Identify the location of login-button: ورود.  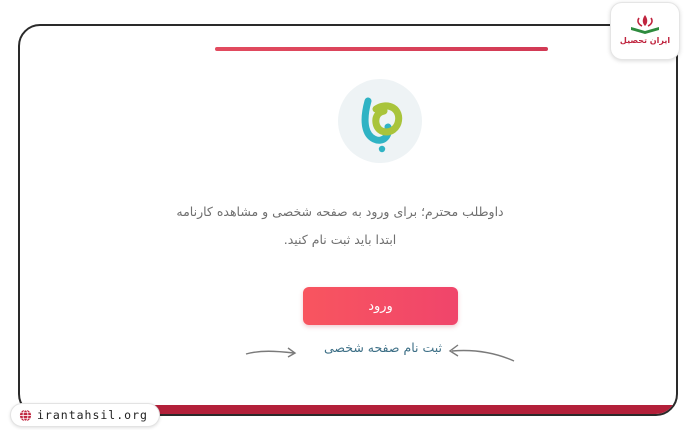
(380, 306).